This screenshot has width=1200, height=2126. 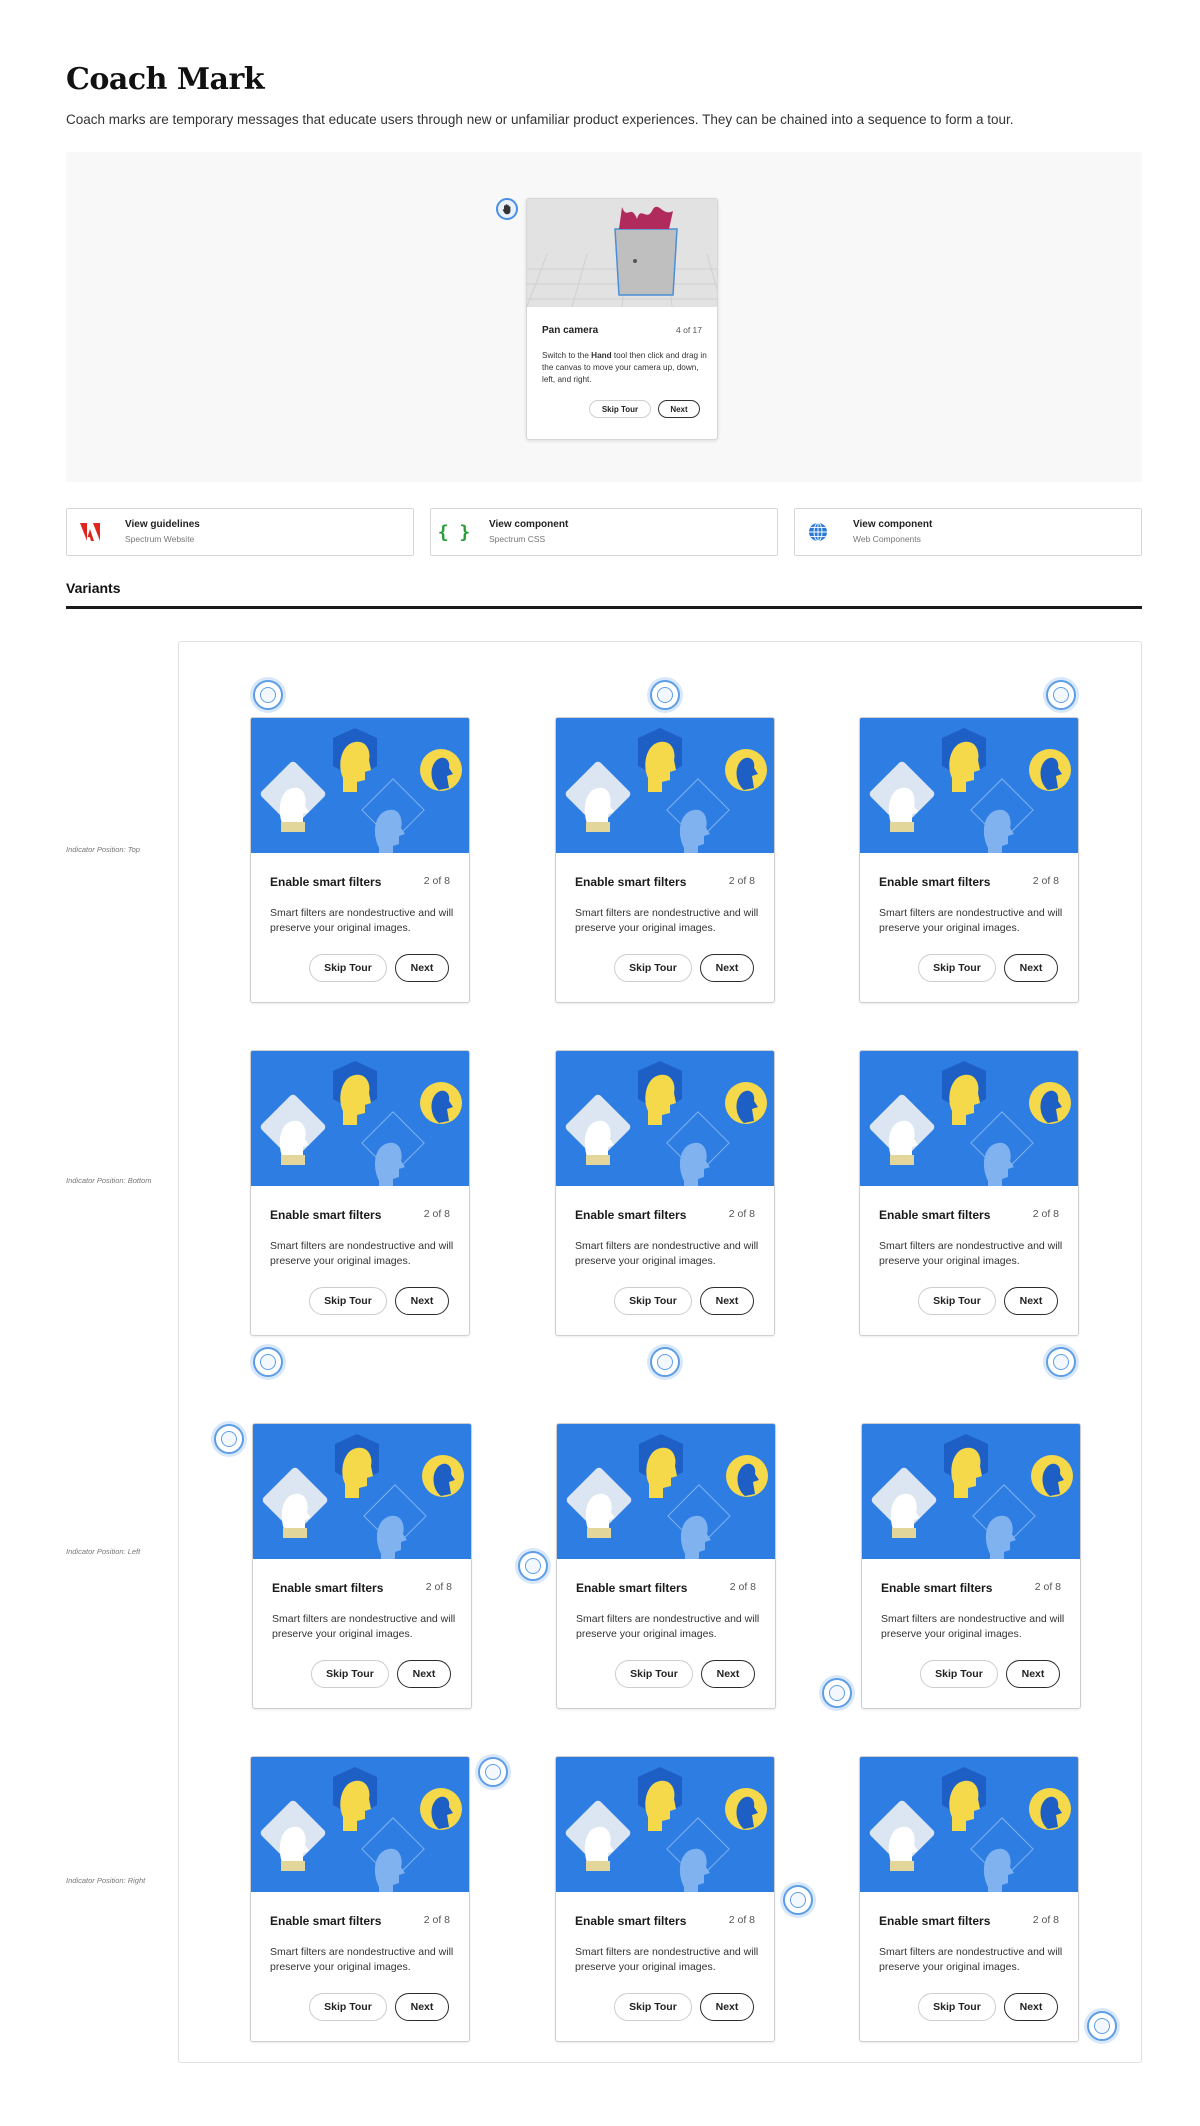 I want to click on view-component-css-link: { } View component Spectrum CSS, so click(x=604, y=532).